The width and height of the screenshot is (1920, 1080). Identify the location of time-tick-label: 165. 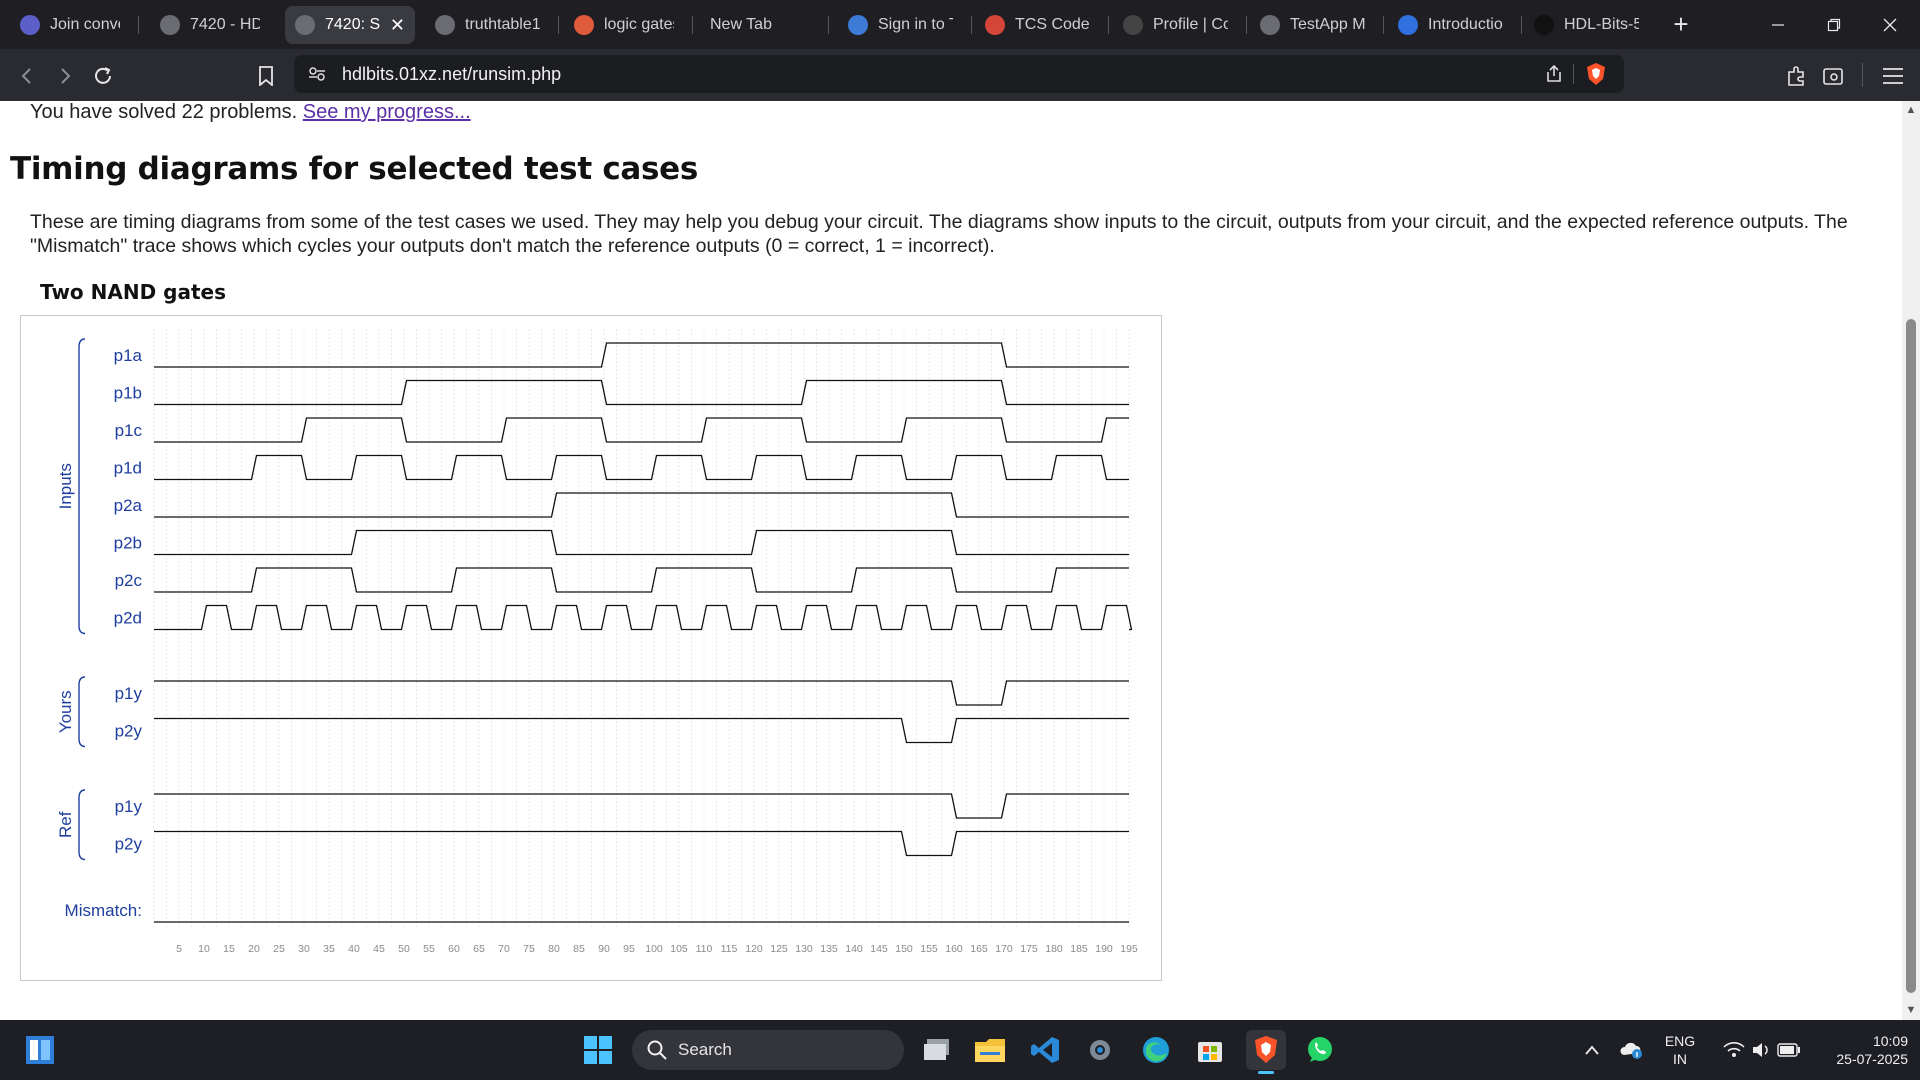
(979, 949).